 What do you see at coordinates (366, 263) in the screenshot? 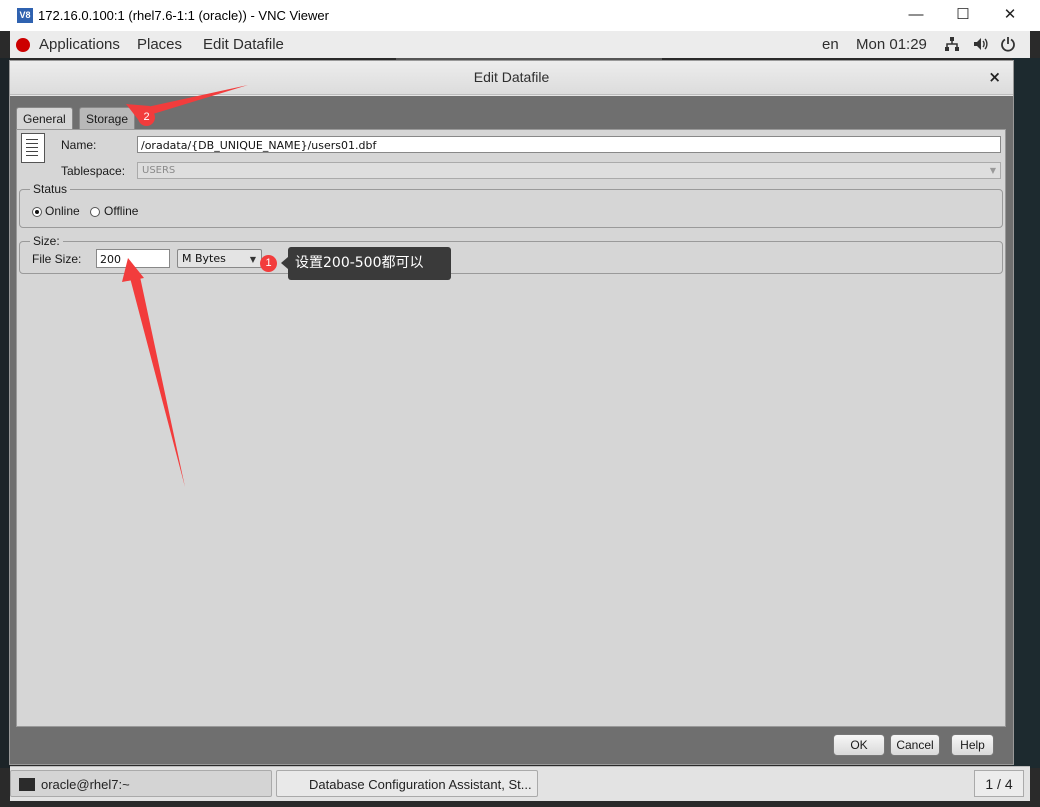
I see `annotation-tooltip: 设置200-500都可以` at bounding box center [366, 263].